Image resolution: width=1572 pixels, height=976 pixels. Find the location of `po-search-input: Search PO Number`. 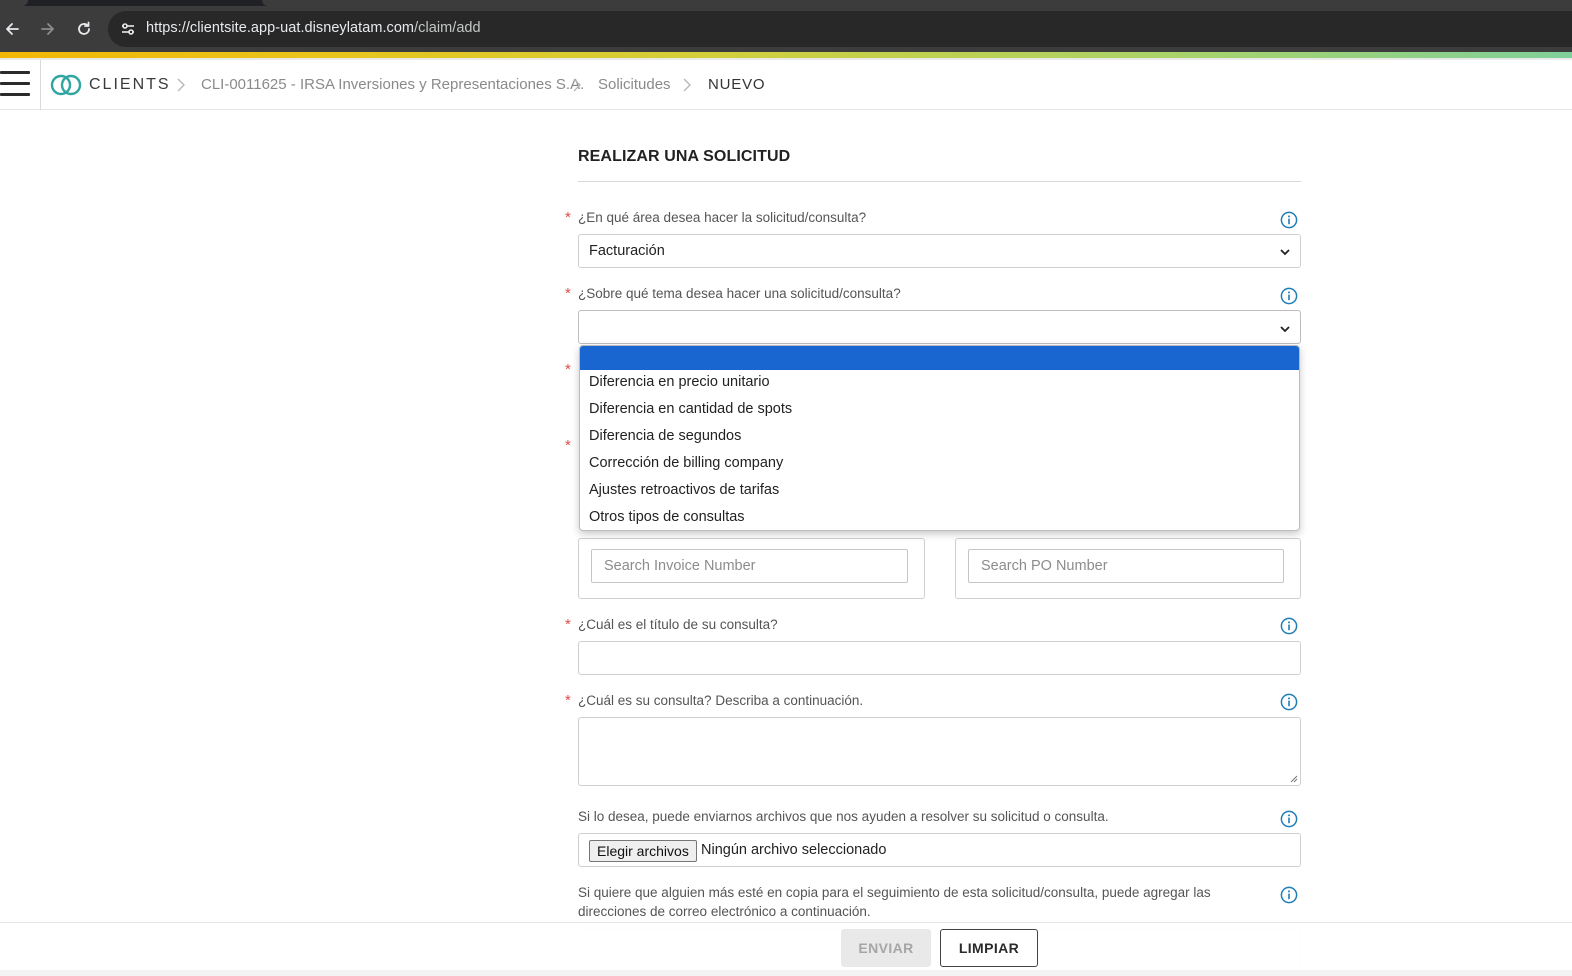

po-search-input: Search PO Number is located at coordinates (1126, 566).